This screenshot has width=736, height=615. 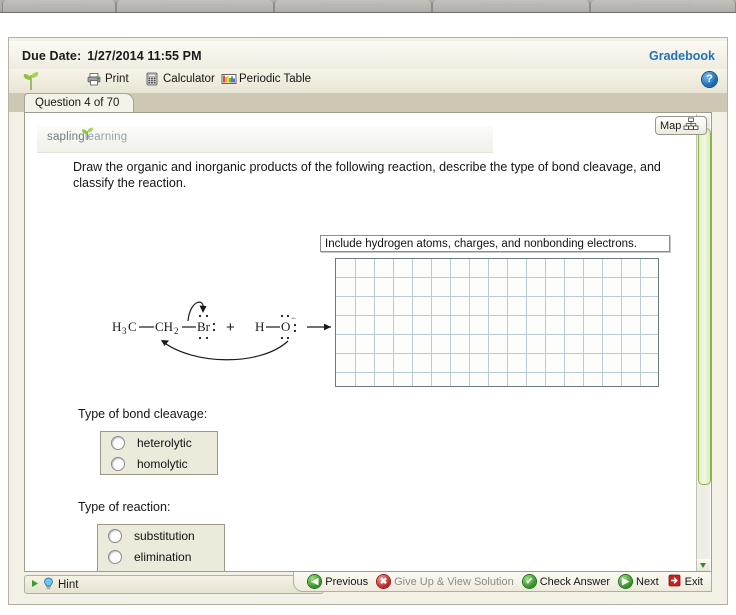 I want to click on toolbar-item-label: Calculator, so click(x=189, y=79).